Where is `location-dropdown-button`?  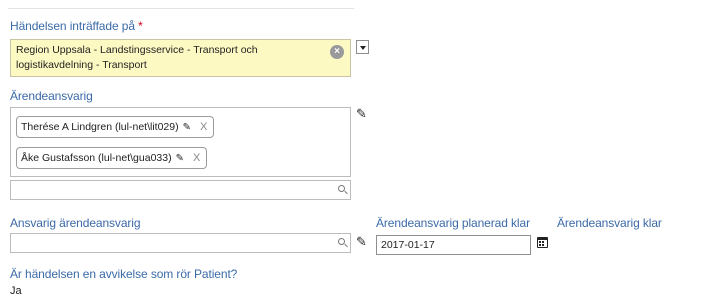 location-dropdown-button is located at coordinates (362, 47).